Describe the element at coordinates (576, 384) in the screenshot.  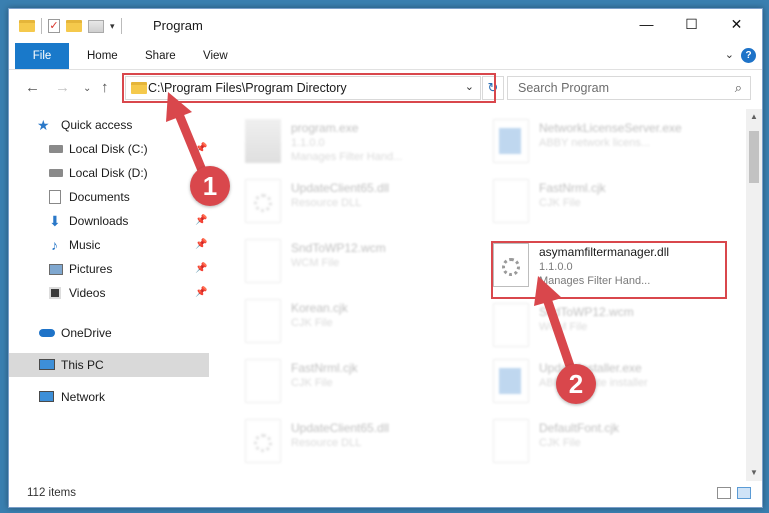
I see `step-2-badge: 2` at that location.